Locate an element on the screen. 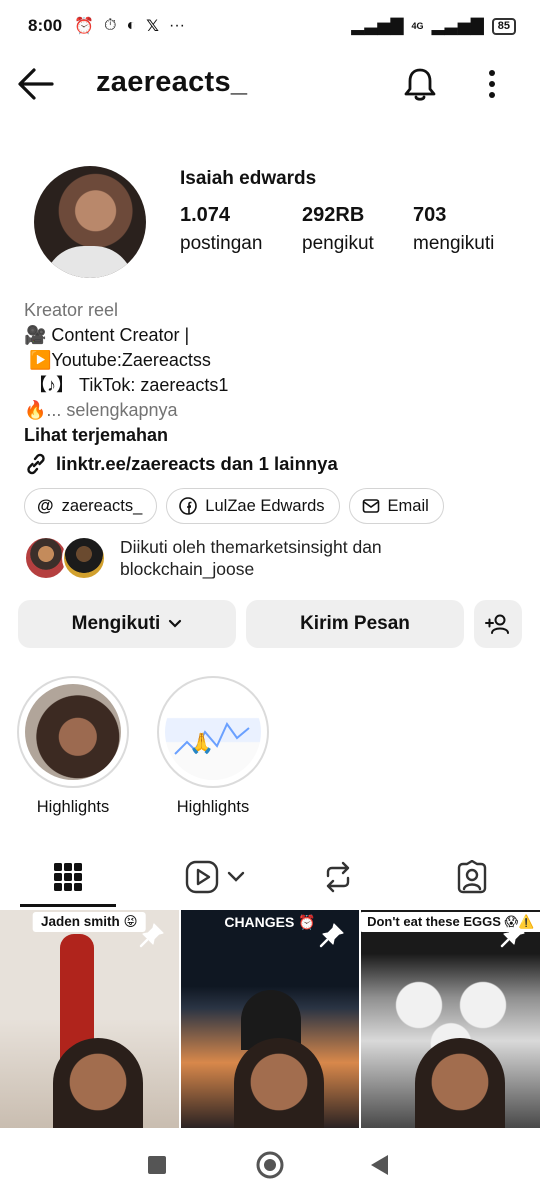  bell-icon is located at coordinates (420, 84).